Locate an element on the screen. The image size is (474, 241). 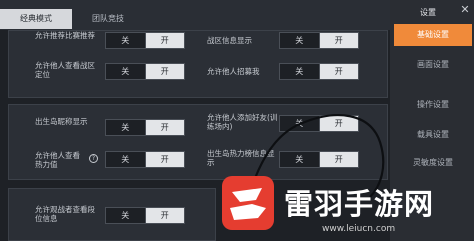
toggle-recruit: 关 开 is located at coordinates (319, 71).